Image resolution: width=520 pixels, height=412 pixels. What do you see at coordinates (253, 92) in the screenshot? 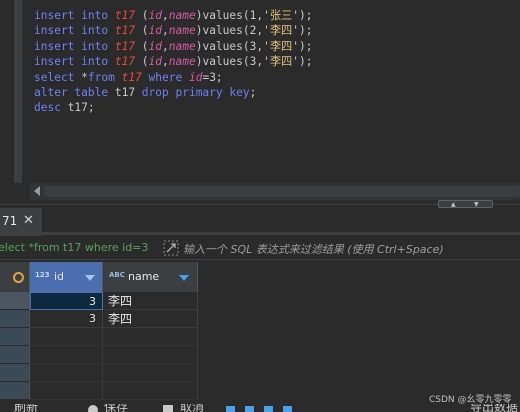
I see `code-token: ;` at bounding box center [253, 92].